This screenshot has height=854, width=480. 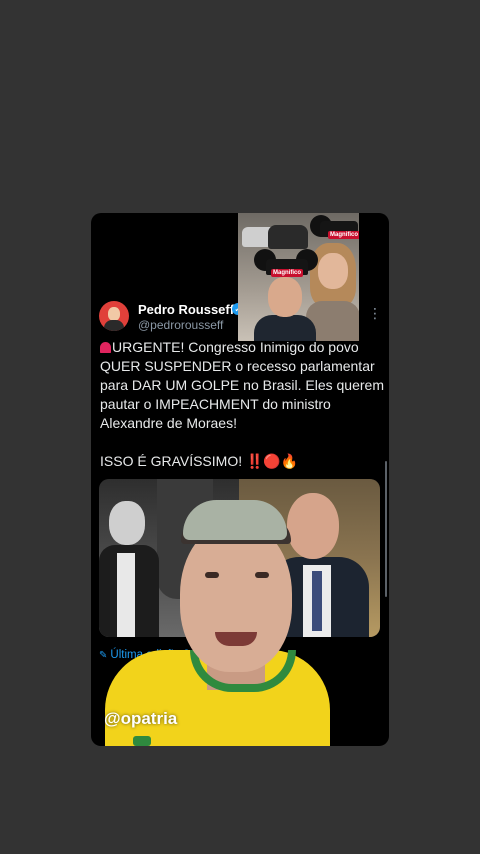 I want to click on avatar-head, so click(x=114, y=314).